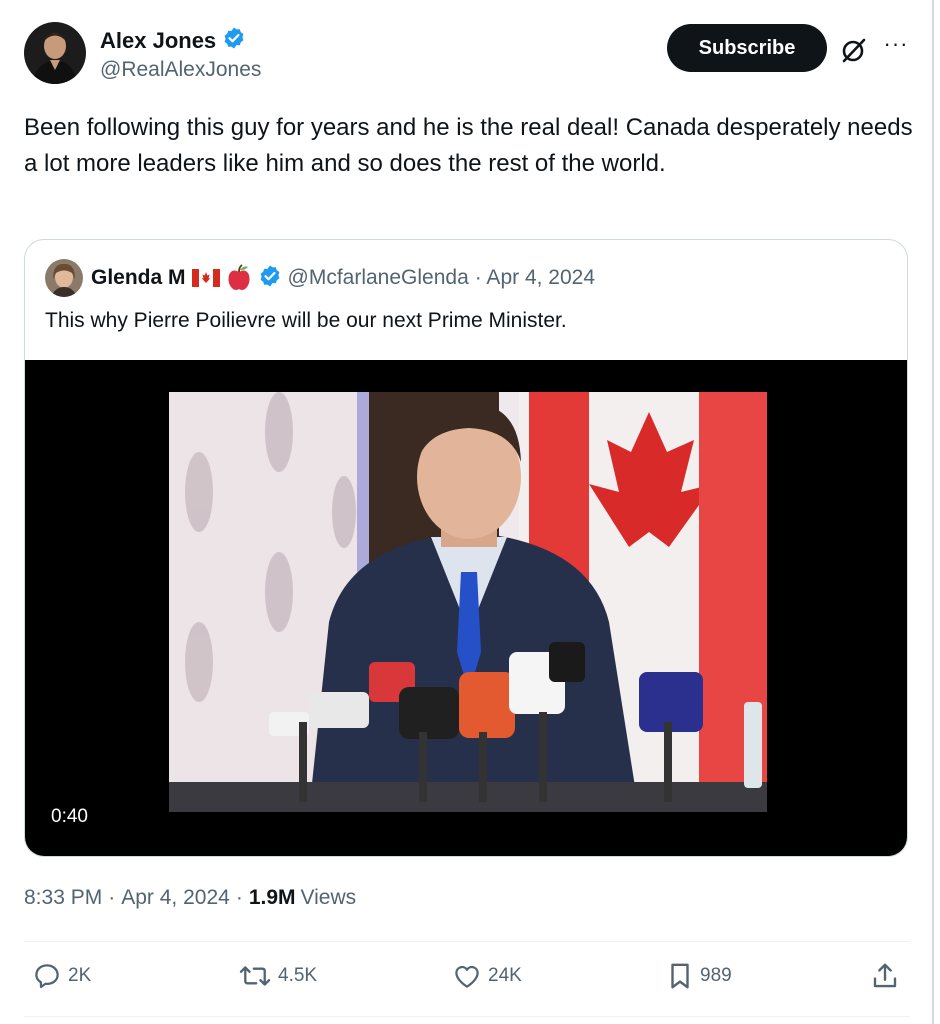 The image size is (940, 1024). I want to click on reply-icon, so click(47, 976).